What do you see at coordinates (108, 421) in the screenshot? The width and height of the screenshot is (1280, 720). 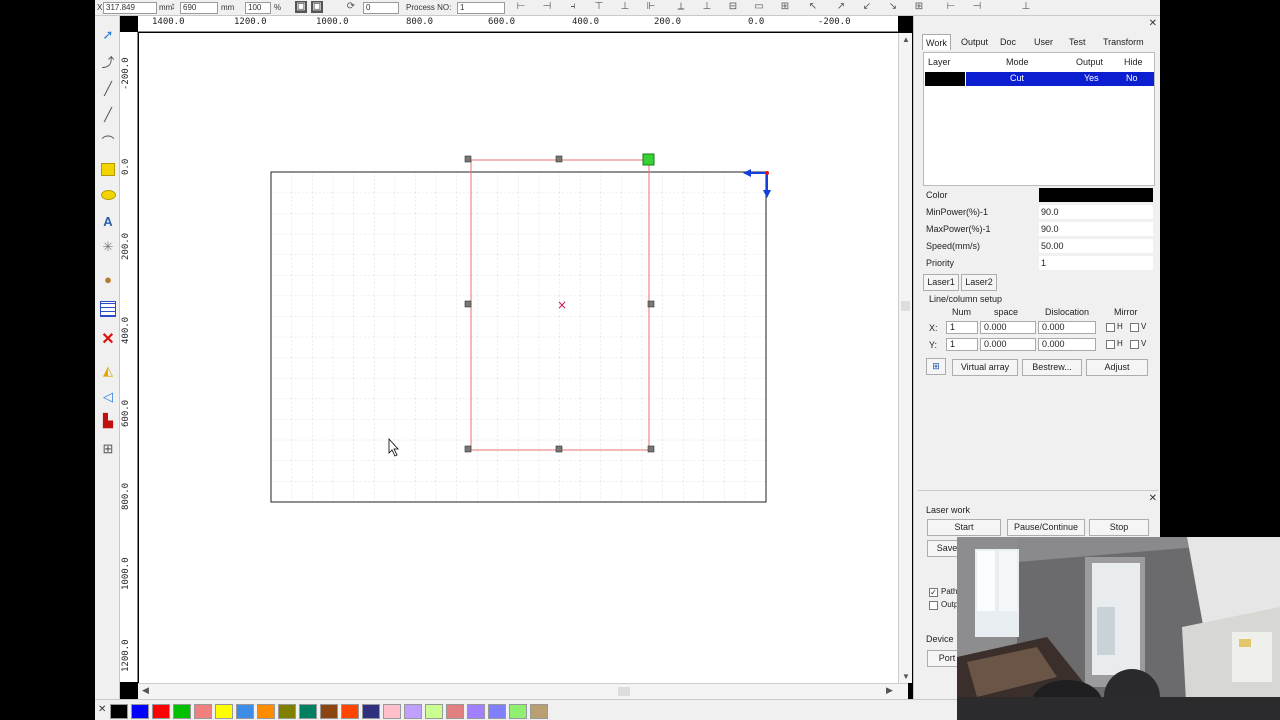 I see `frame-tool-icon: ▙` at bounding box center [108, 421].